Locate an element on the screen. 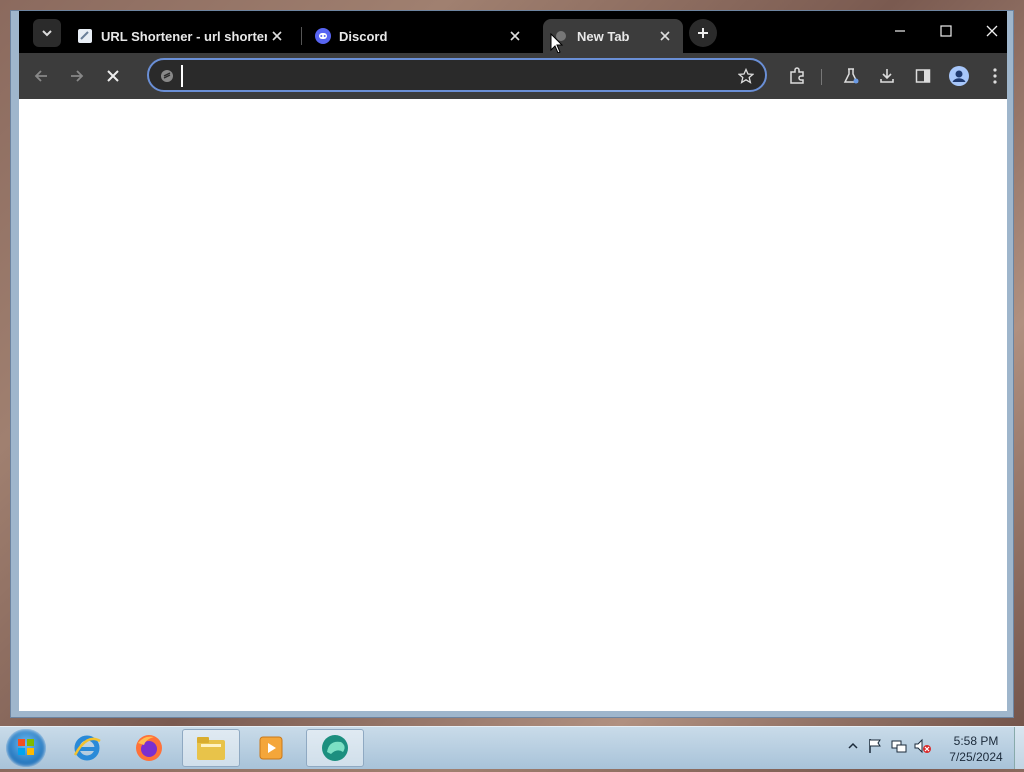  avatar-icon is located at coordinates (959, 76).